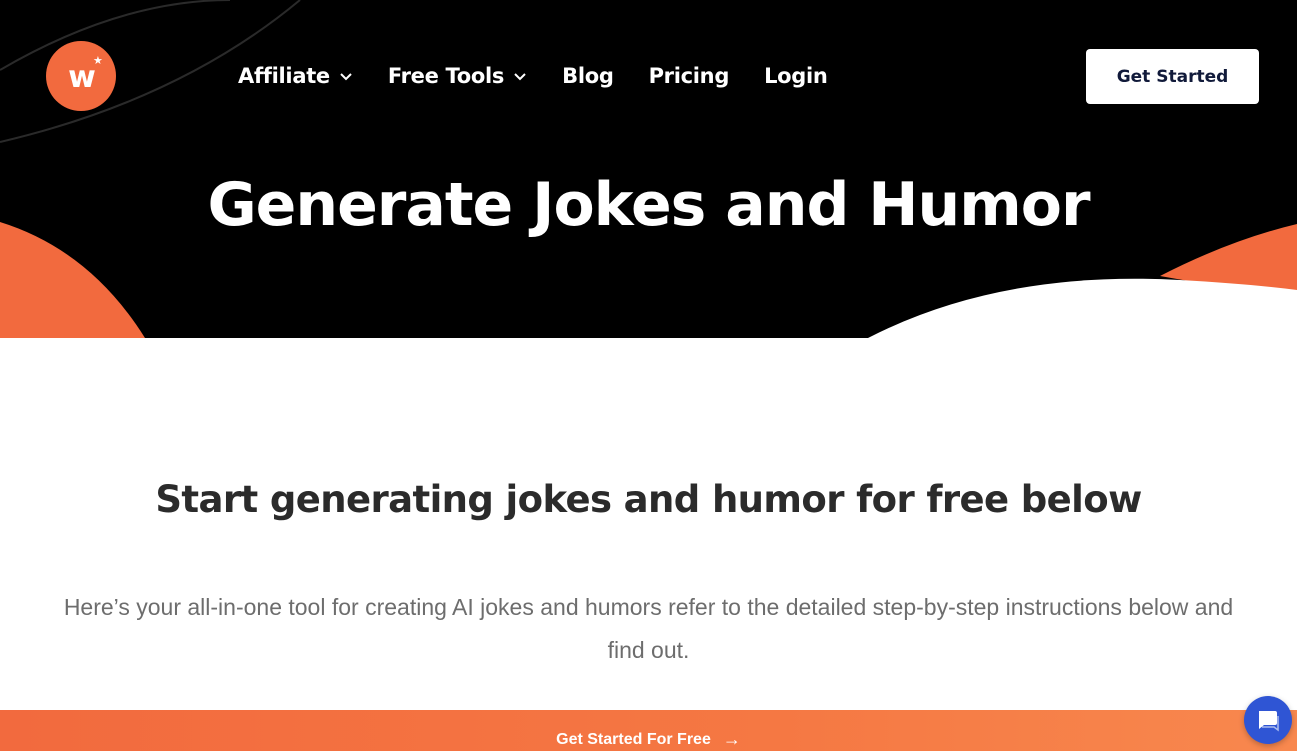 This screenshot has height=751, width=1297. I want to click on nav-item-free-tools: Free Tools, so click(457, 76).